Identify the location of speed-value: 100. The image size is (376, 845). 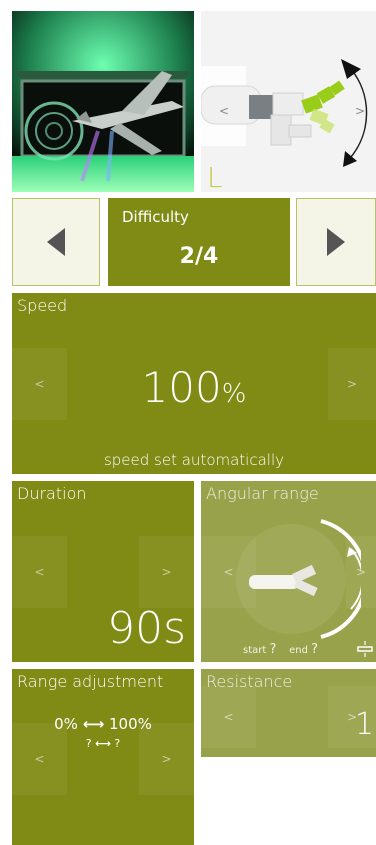
(181, 387).